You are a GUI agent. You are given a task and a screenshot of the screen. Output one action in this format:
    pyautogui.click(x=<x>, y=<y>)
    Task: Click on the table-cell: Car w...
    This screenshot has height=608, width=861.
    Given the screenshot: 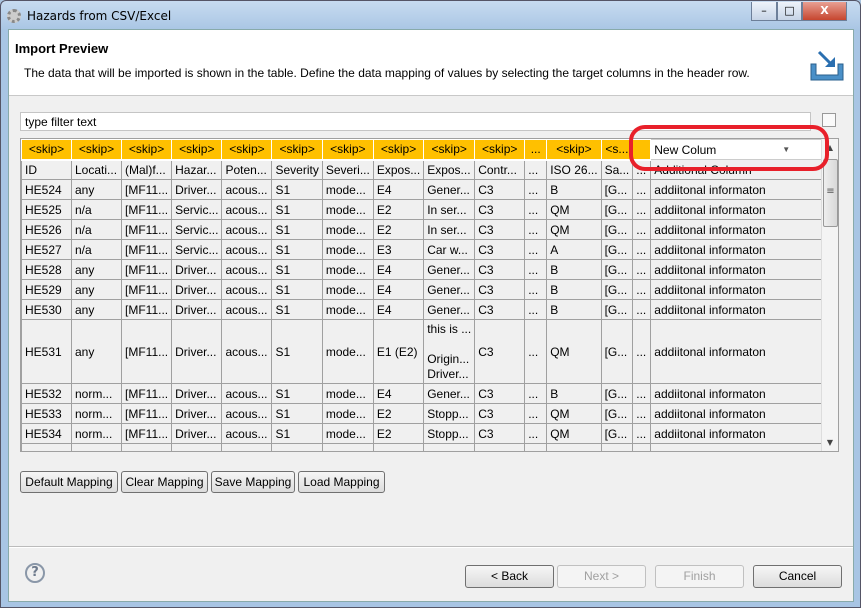 What is the action you would take?
    pyautogui.click(x=449, y=249)
    